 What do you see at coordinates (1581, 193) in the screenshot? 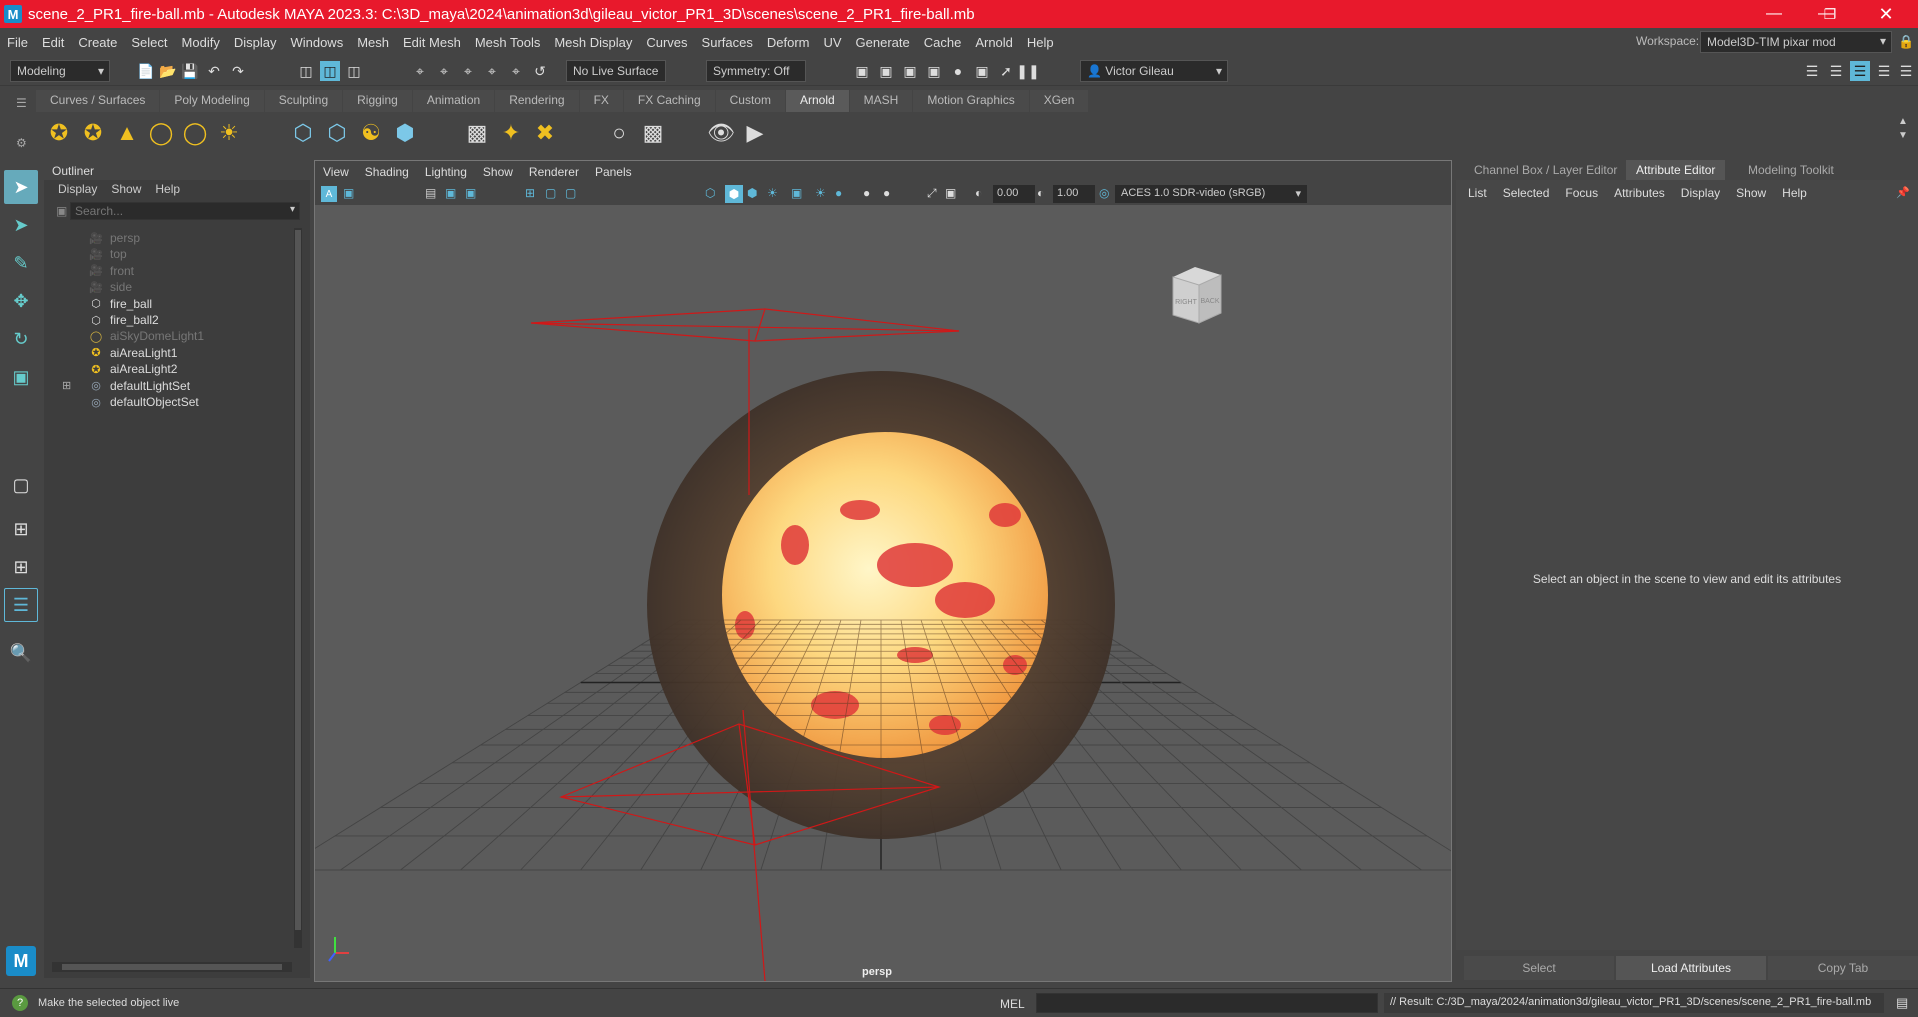
I see `attr-menu-focus: Focus` at bounding box center [1581, 193].